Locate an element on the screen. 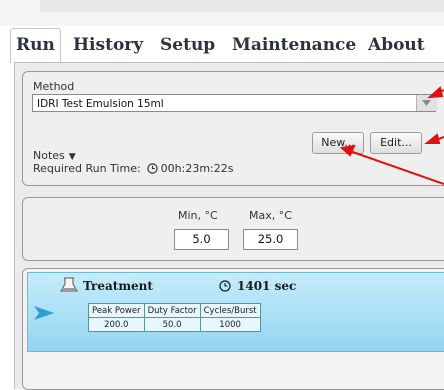 The image size is (444, 390). annotation-arrow-new is located at coordinates (395, 167).